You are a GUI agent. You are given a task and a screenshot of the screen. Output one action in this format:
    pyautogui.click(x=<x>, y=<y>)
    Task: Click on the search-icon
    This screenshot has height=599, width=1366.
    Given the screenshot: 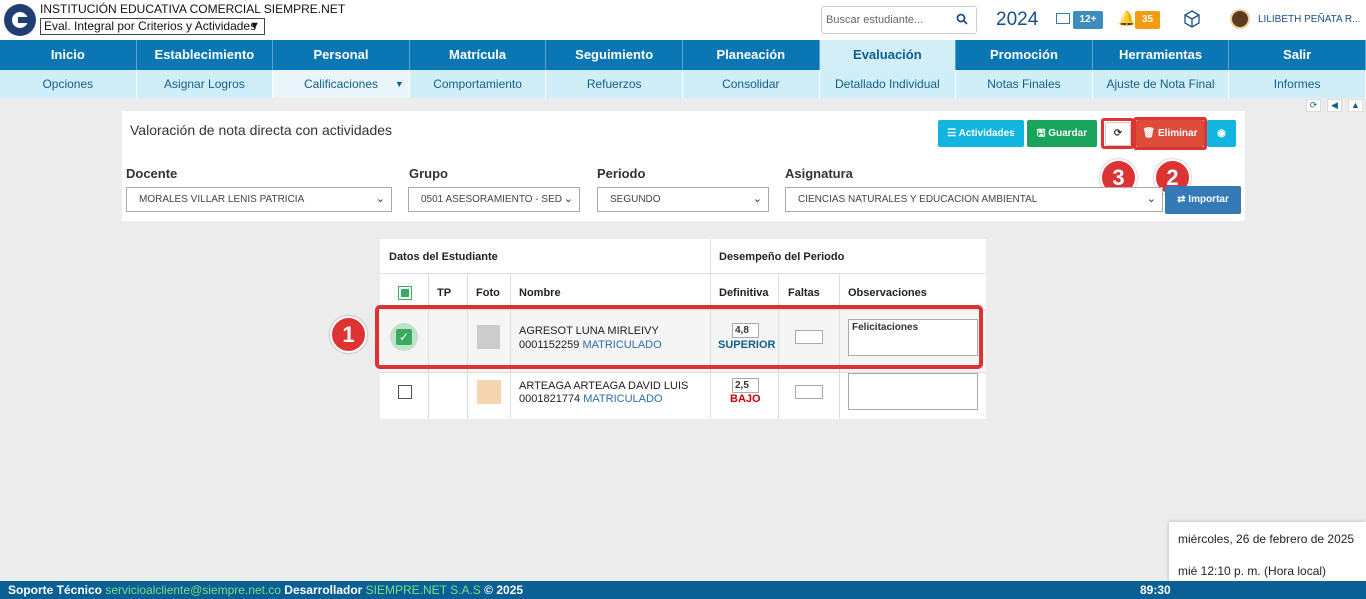 What is the action you would take?
    pyautogui.click(x=962, y=19)
    